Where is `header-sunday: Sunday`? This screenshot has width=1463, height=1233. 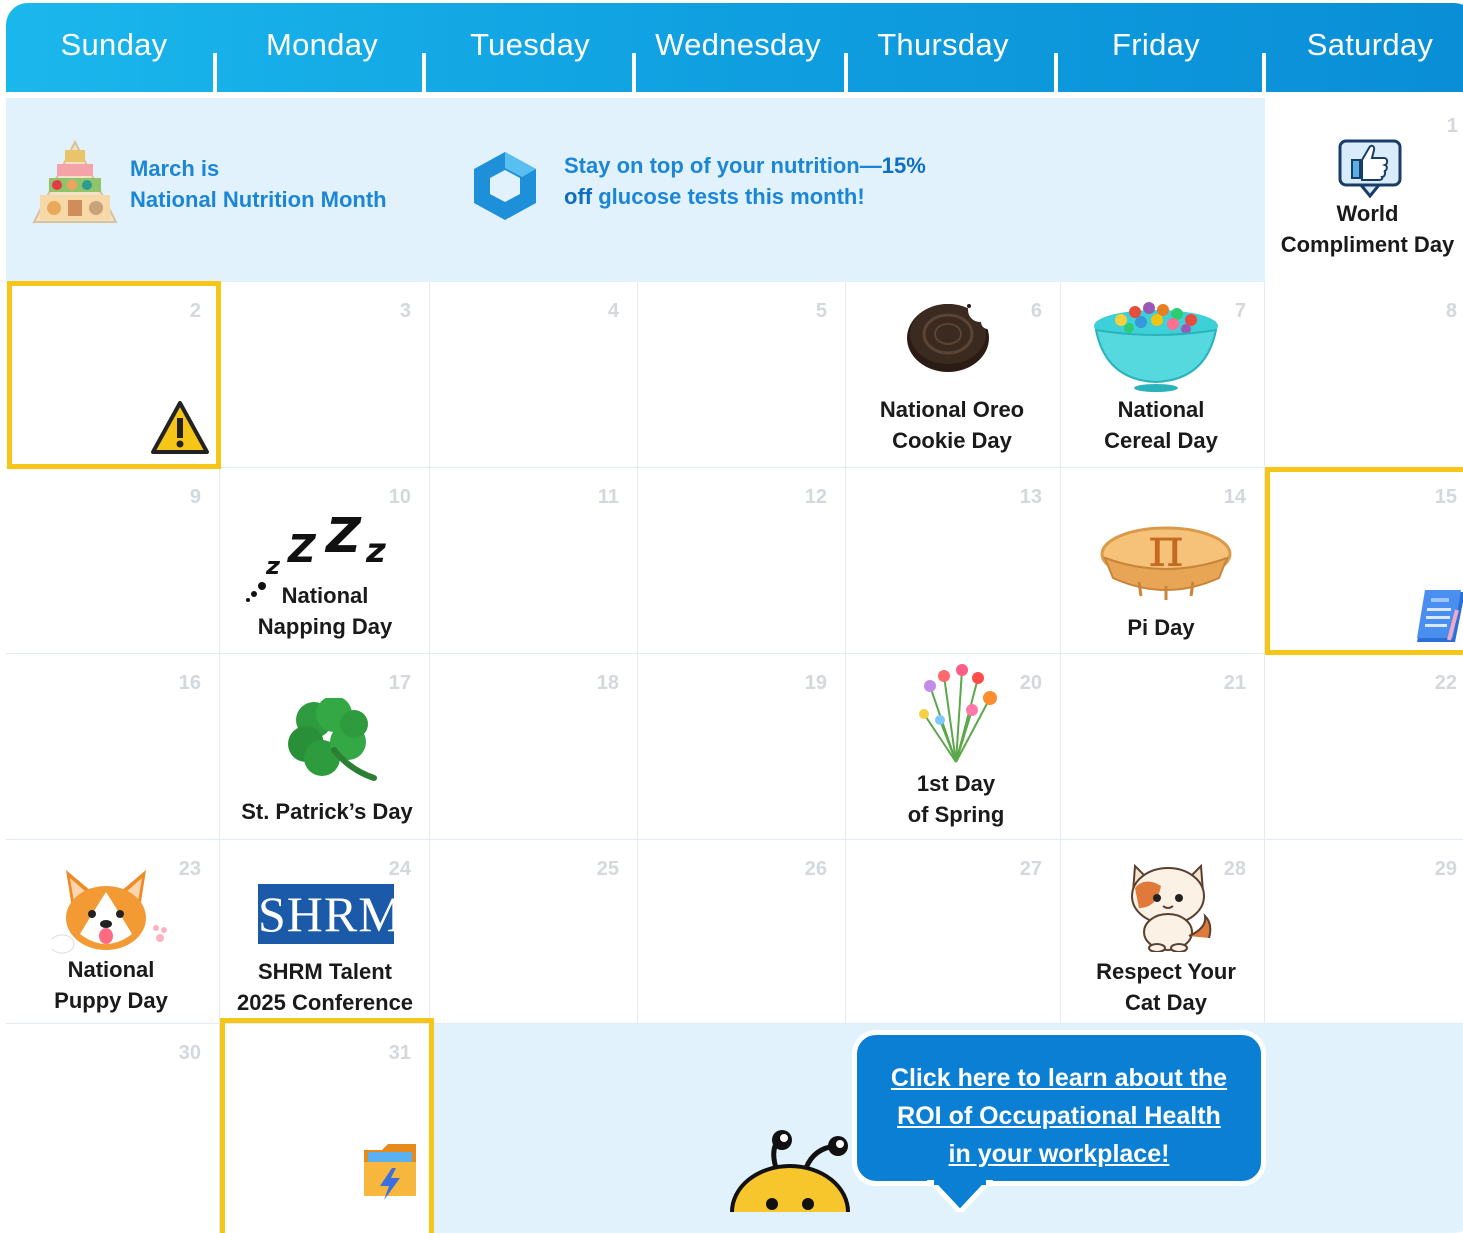
header-sunday: Sunday is located at coordinates (114, 44).